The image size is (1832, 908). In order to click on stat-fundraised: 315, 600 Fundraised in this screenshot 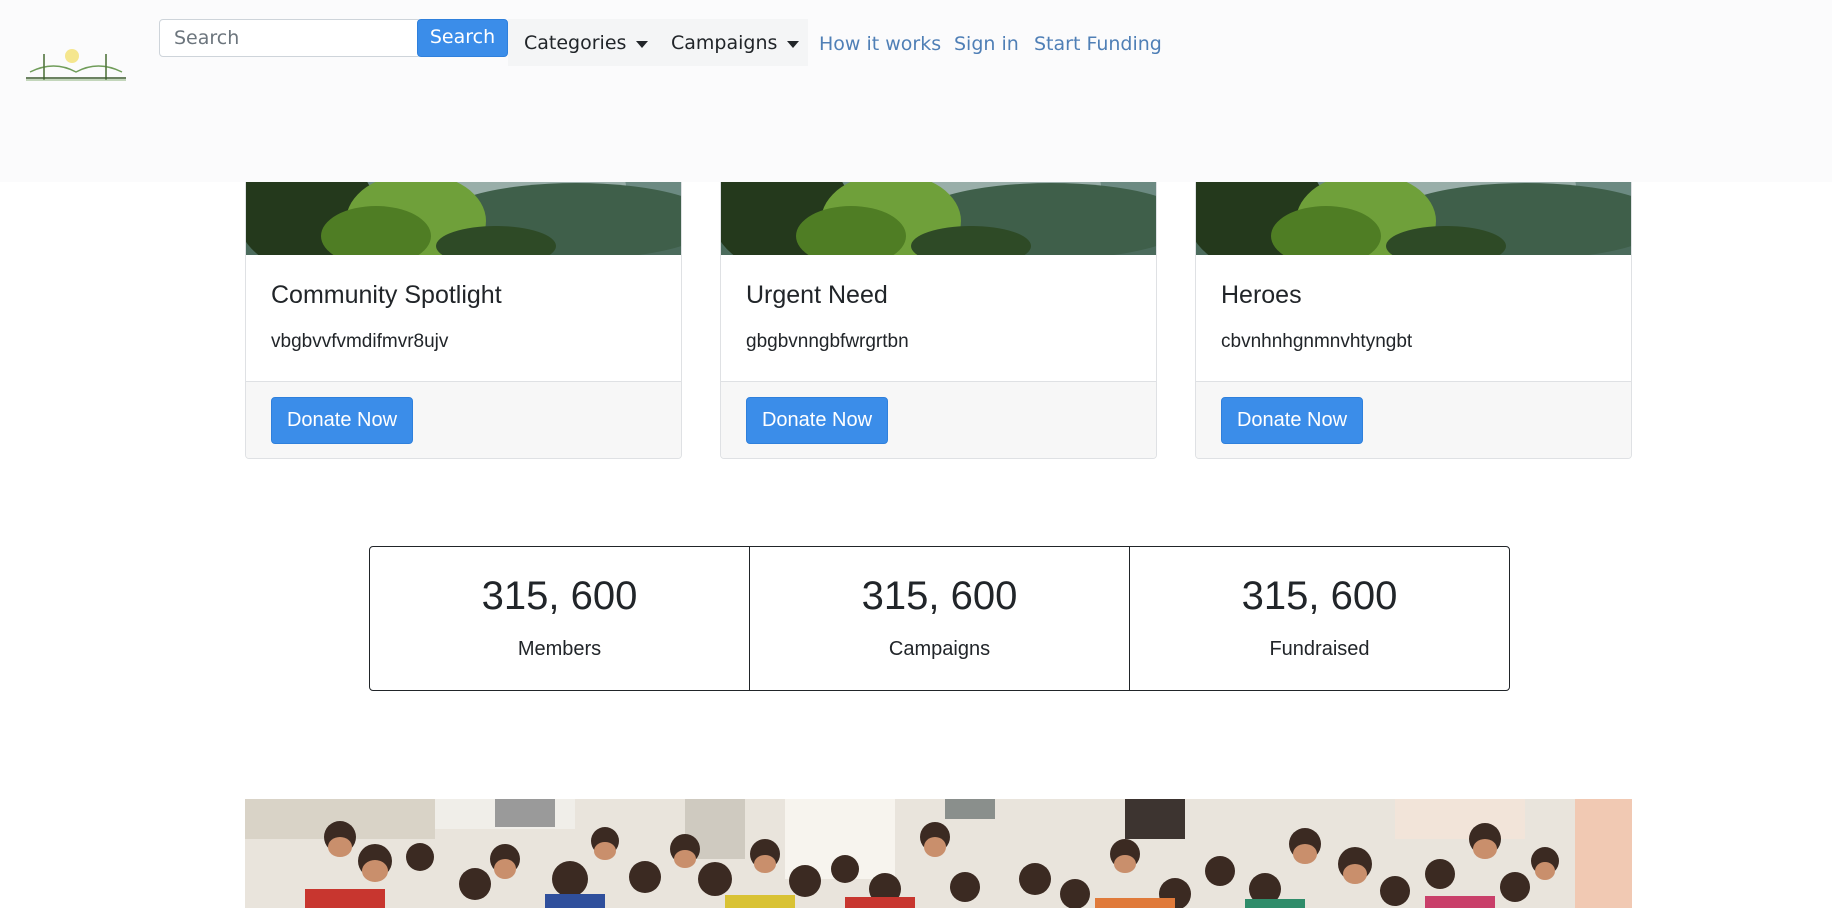, I will do `click(1319, 618)`.